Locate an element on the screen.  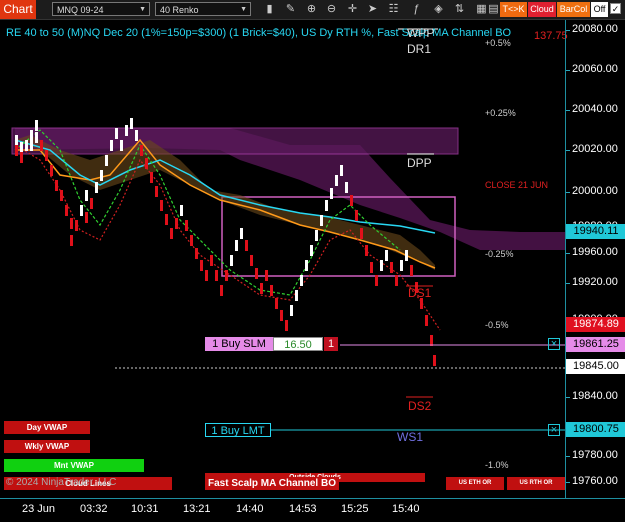
price-tag-value: 19874.89 is located at coordinates (596, 324).